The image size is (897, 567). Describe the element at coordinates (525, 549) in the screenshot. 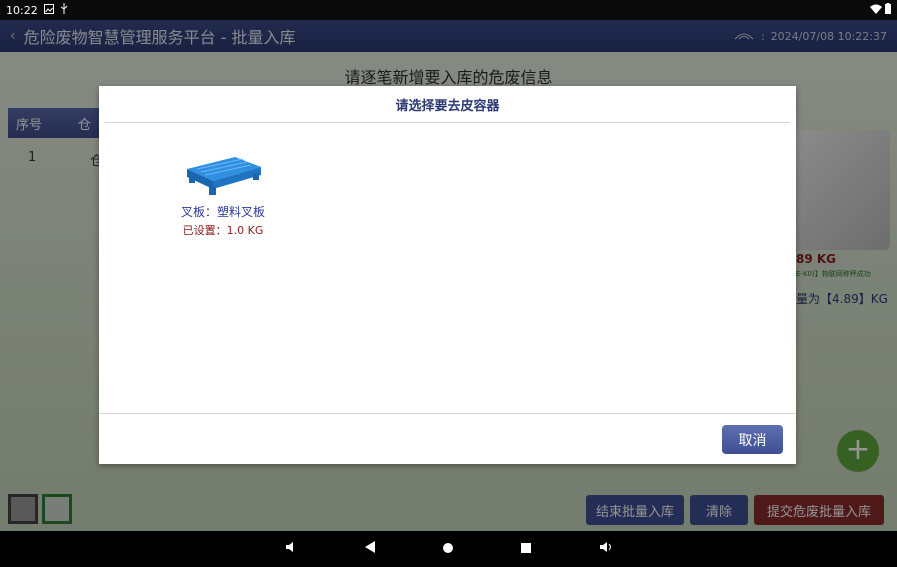

I see `recents-nav-icon` at that location.